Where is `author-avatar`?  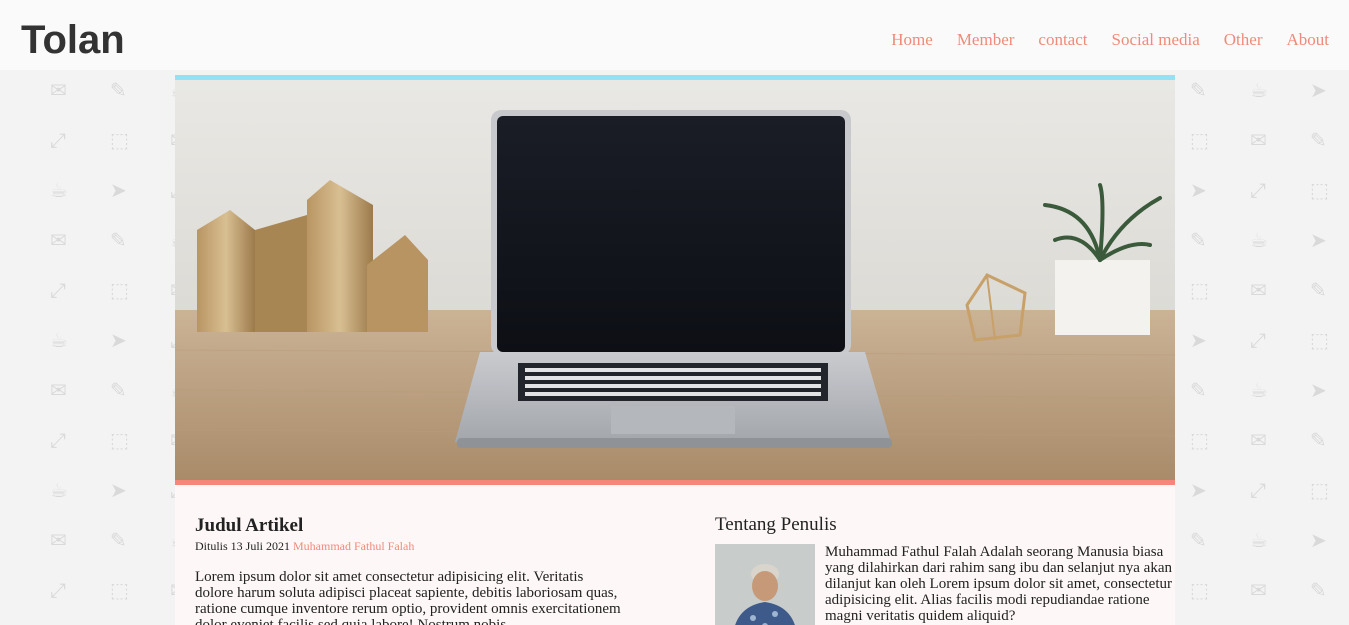
author-avatar is located at coordinates (765, 584).